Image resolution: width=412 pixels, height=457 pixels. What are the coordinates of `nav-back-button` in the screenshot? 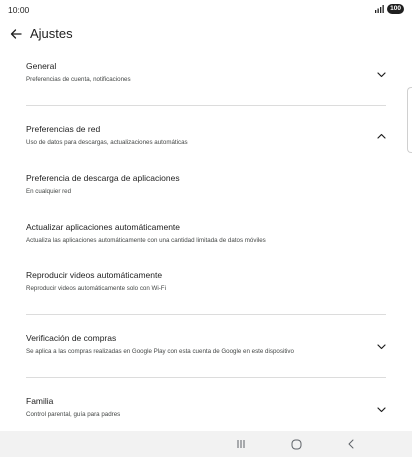 It's located at (351, 444).